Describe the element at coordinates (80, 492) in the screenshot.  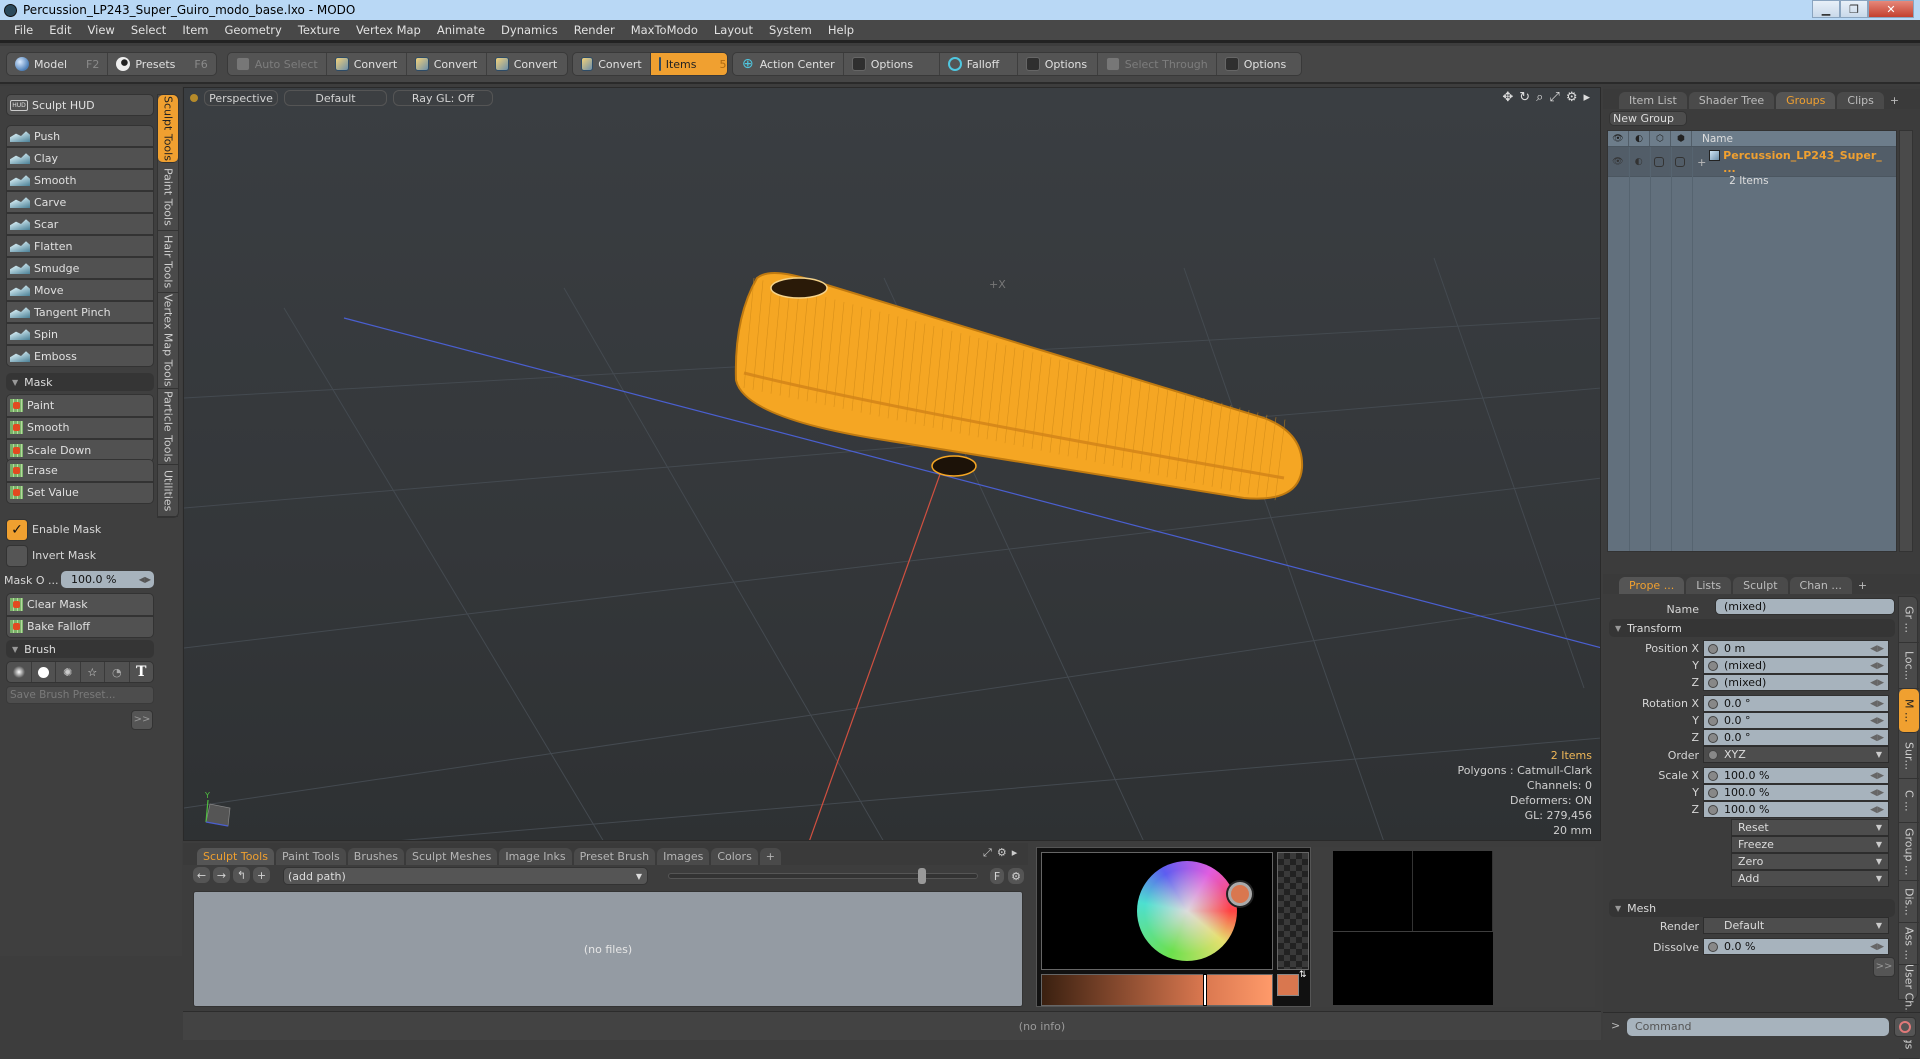
I see `mask-tool-set-value: Set Value` at that location.